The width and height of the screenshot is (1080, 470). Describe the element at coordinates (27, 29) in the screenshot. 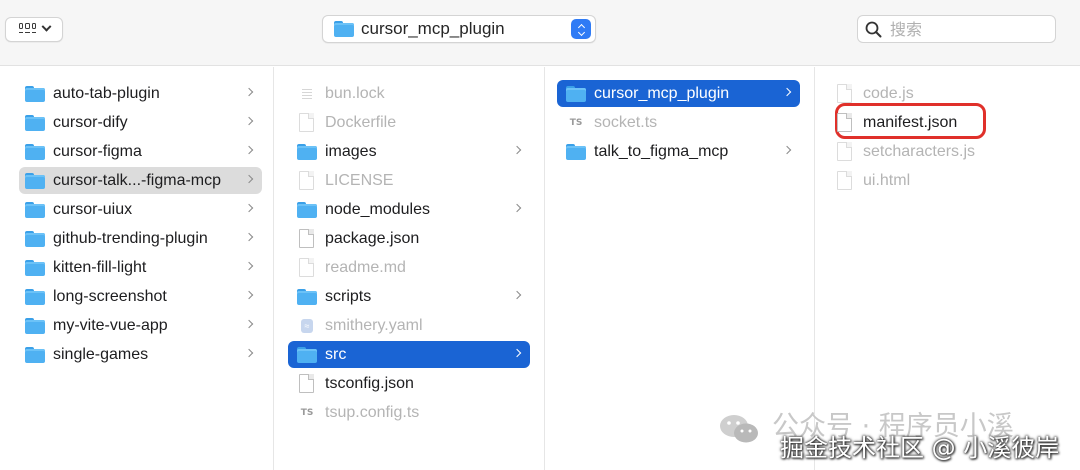

I see `grid-view-icon` at that location.